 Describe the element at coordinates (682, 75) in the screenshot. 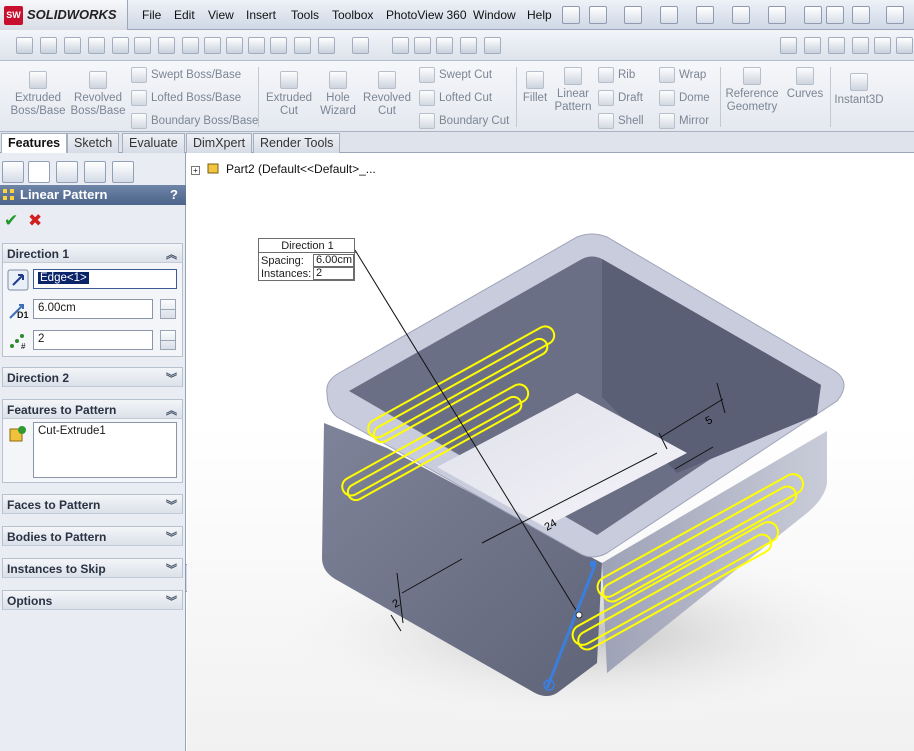

I see `wrap-button: Wrap` at that location.